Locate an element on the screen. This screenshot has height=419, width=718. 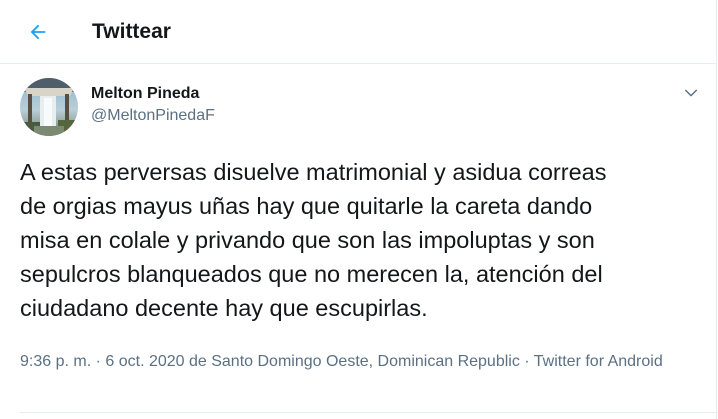
tweet-date: 6 oct. 2020 is located at coordinates (144, 361).